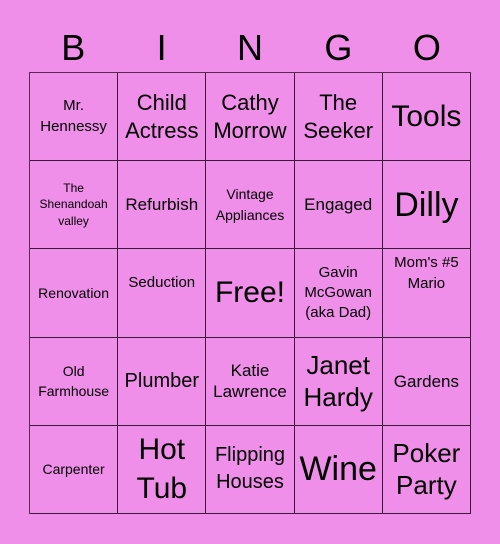  I want to click on bingo-cell: Carpenter, so click(74, 469).